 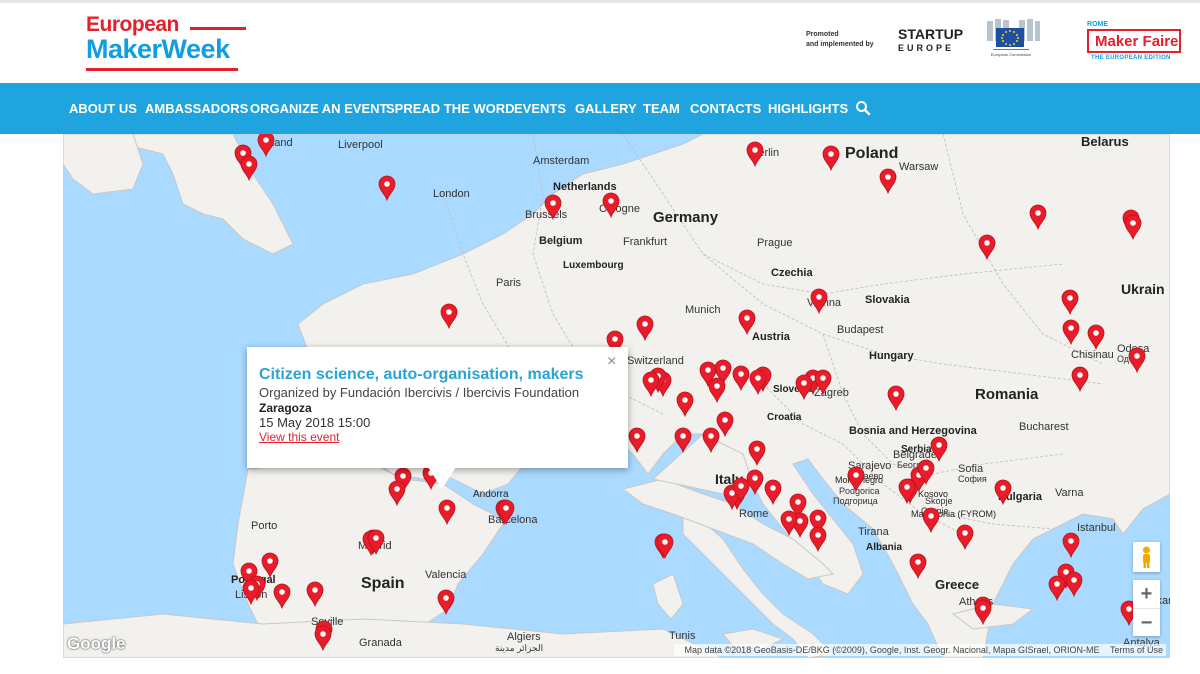 I want to click on info-window-pointer, so click(x=442, y=478).